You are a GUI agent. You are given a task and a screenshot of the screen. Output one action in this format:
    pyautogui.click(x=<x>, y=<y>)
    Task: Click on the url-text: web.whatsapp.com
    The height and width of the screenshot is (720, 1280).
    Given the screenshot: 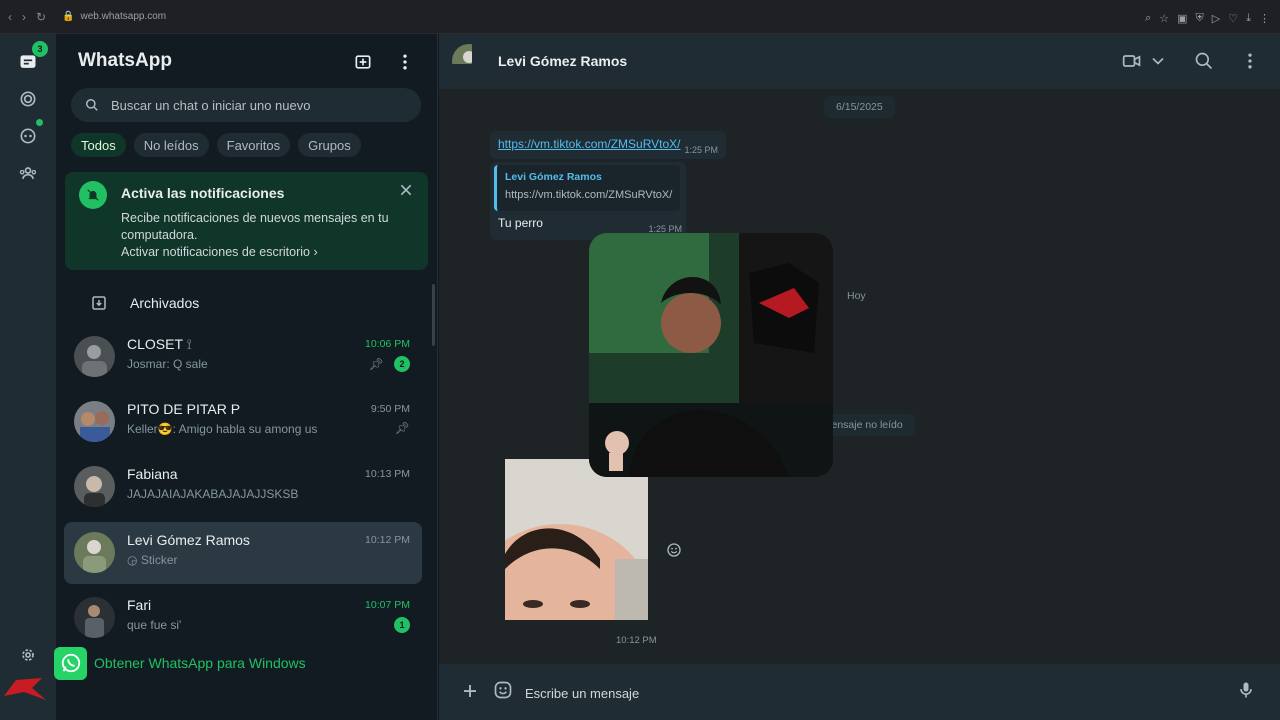 What is the action you would take?
    pyautogui.click(x=123, y=16)
    